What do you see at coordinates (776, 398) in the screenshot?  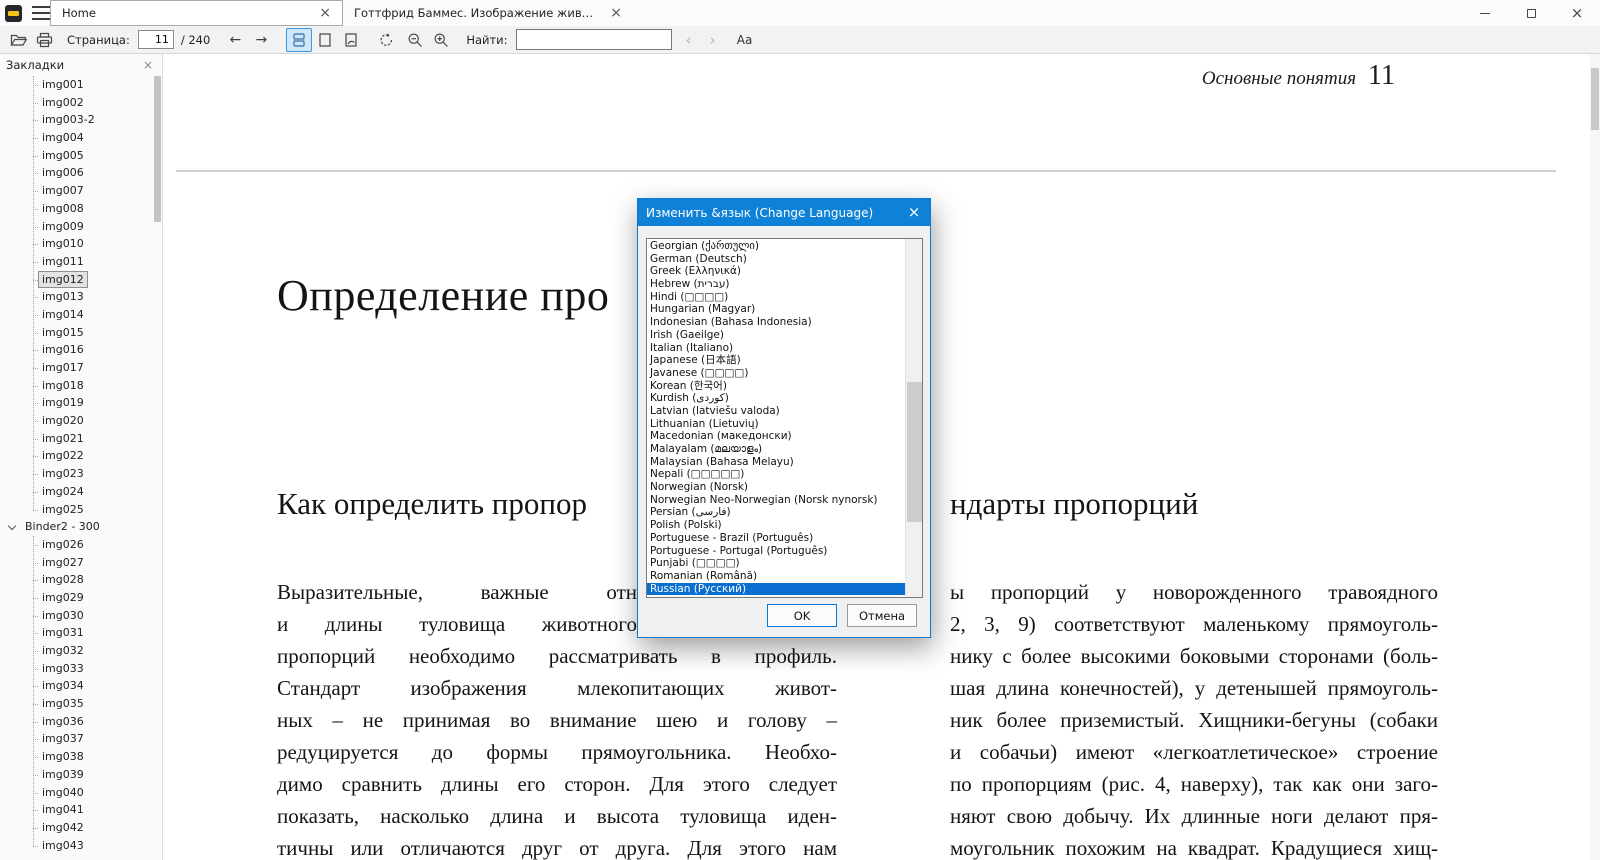 I see `language-option: Kurdish (كوردی)` at bounding box center [776, 398].